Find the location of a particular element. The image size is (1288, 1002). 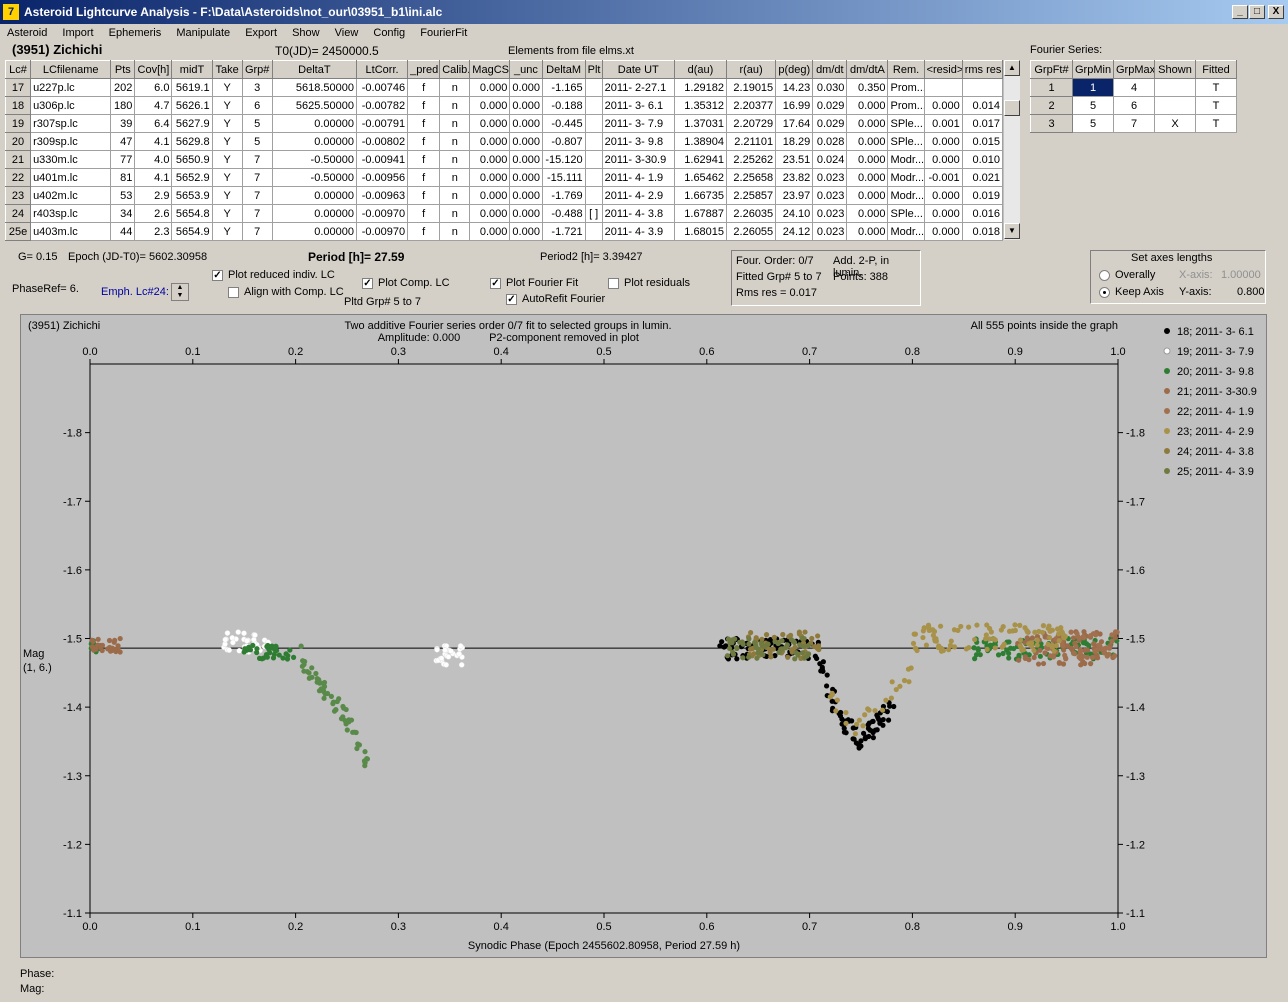

column-header: dm/dt is located at coordinates (830, 69).